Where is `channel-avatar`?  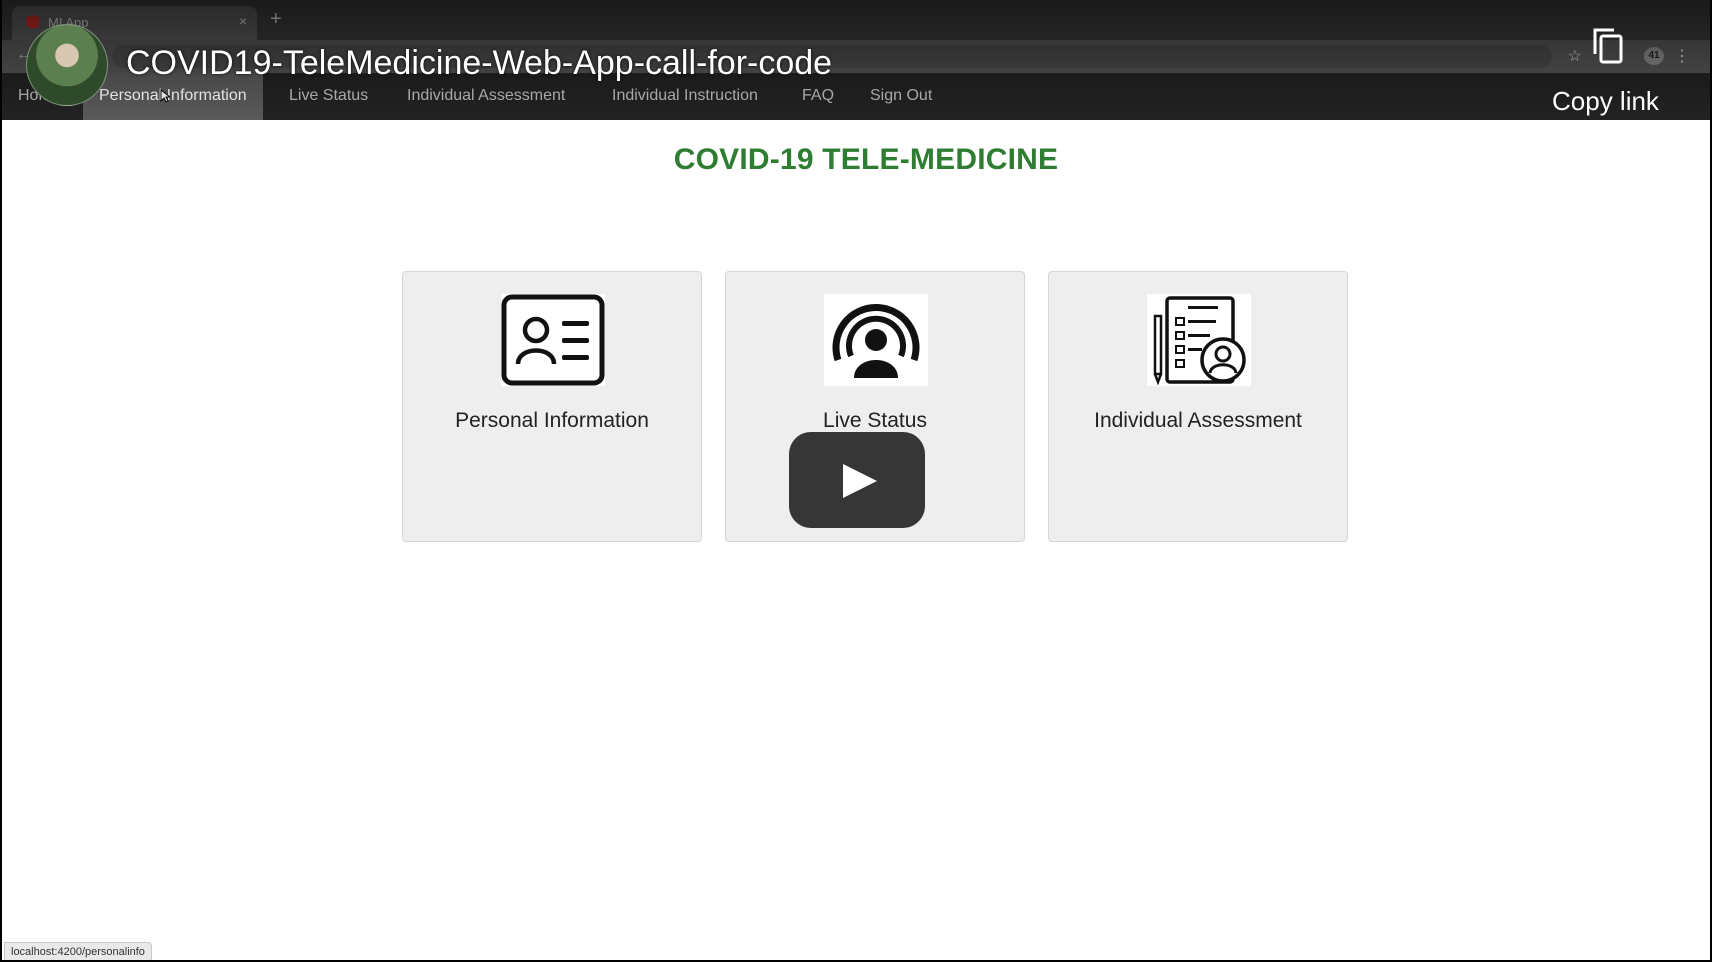
channel-avatar is located at coordinates (67, 65).